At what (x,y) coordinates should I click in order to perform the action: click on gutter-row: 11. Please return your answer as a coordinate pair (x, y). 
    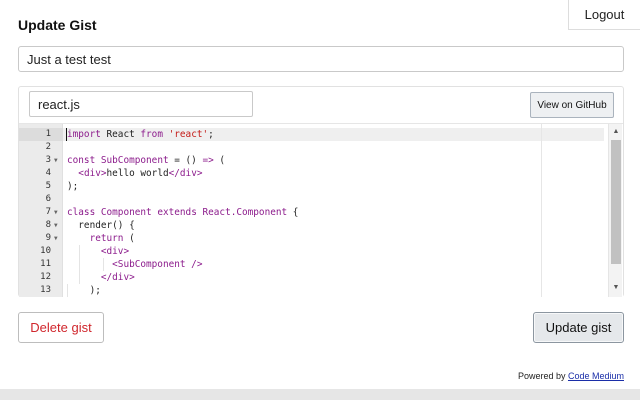
    Looking at the image, I should click on (41, 264).